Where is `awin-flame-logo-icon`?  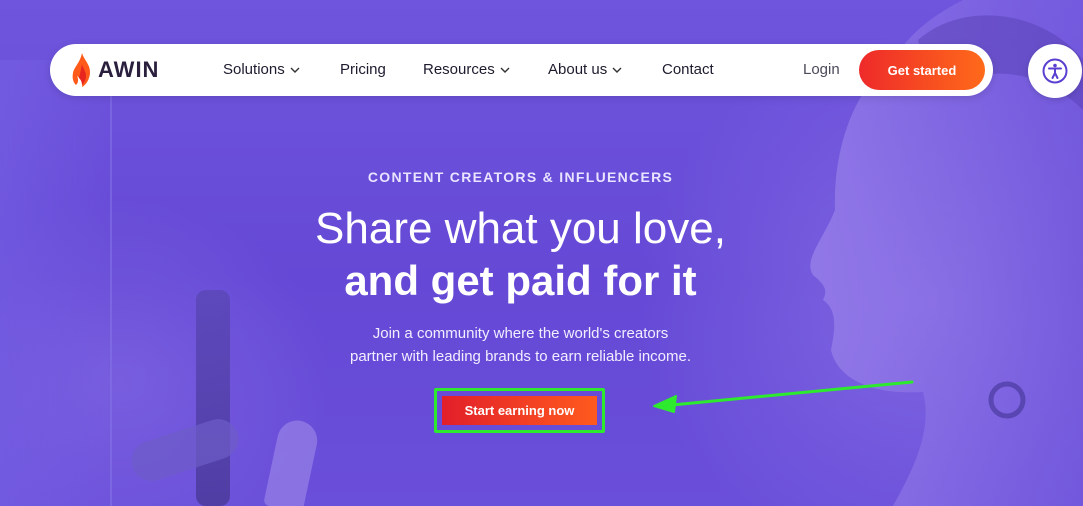 awin-flame-logo-icon is located at coordinates (81, 70).